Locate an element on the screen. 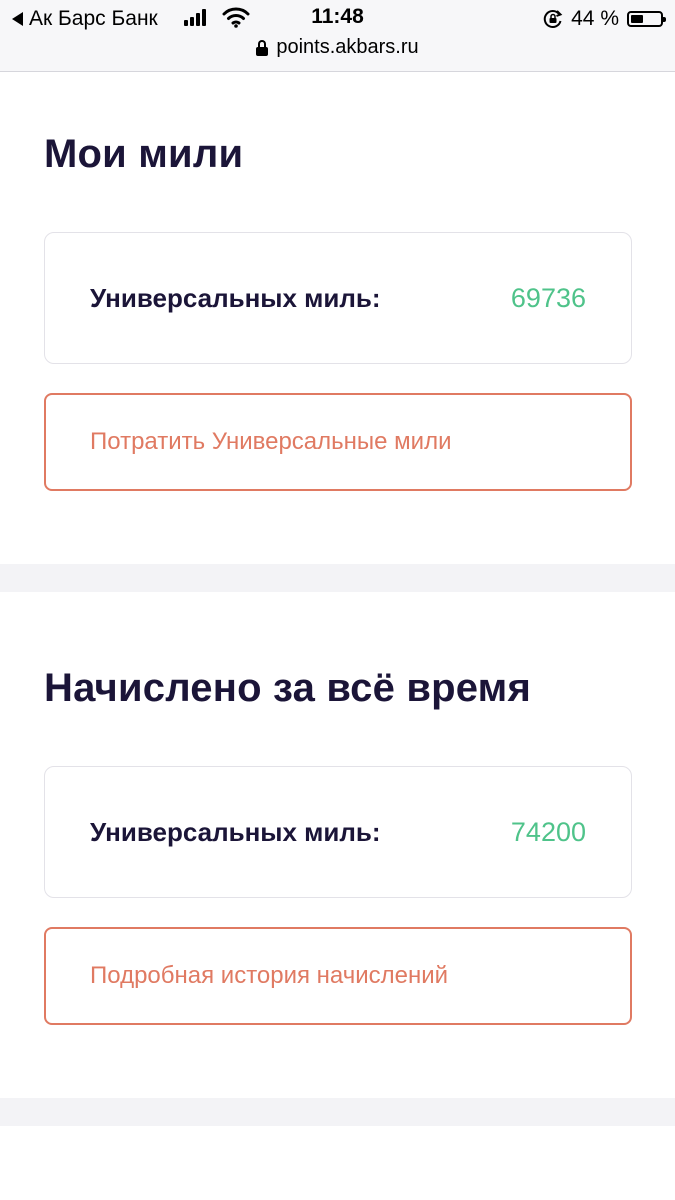  url-text: points.akbars.ru is located at coordinates (347, 47).